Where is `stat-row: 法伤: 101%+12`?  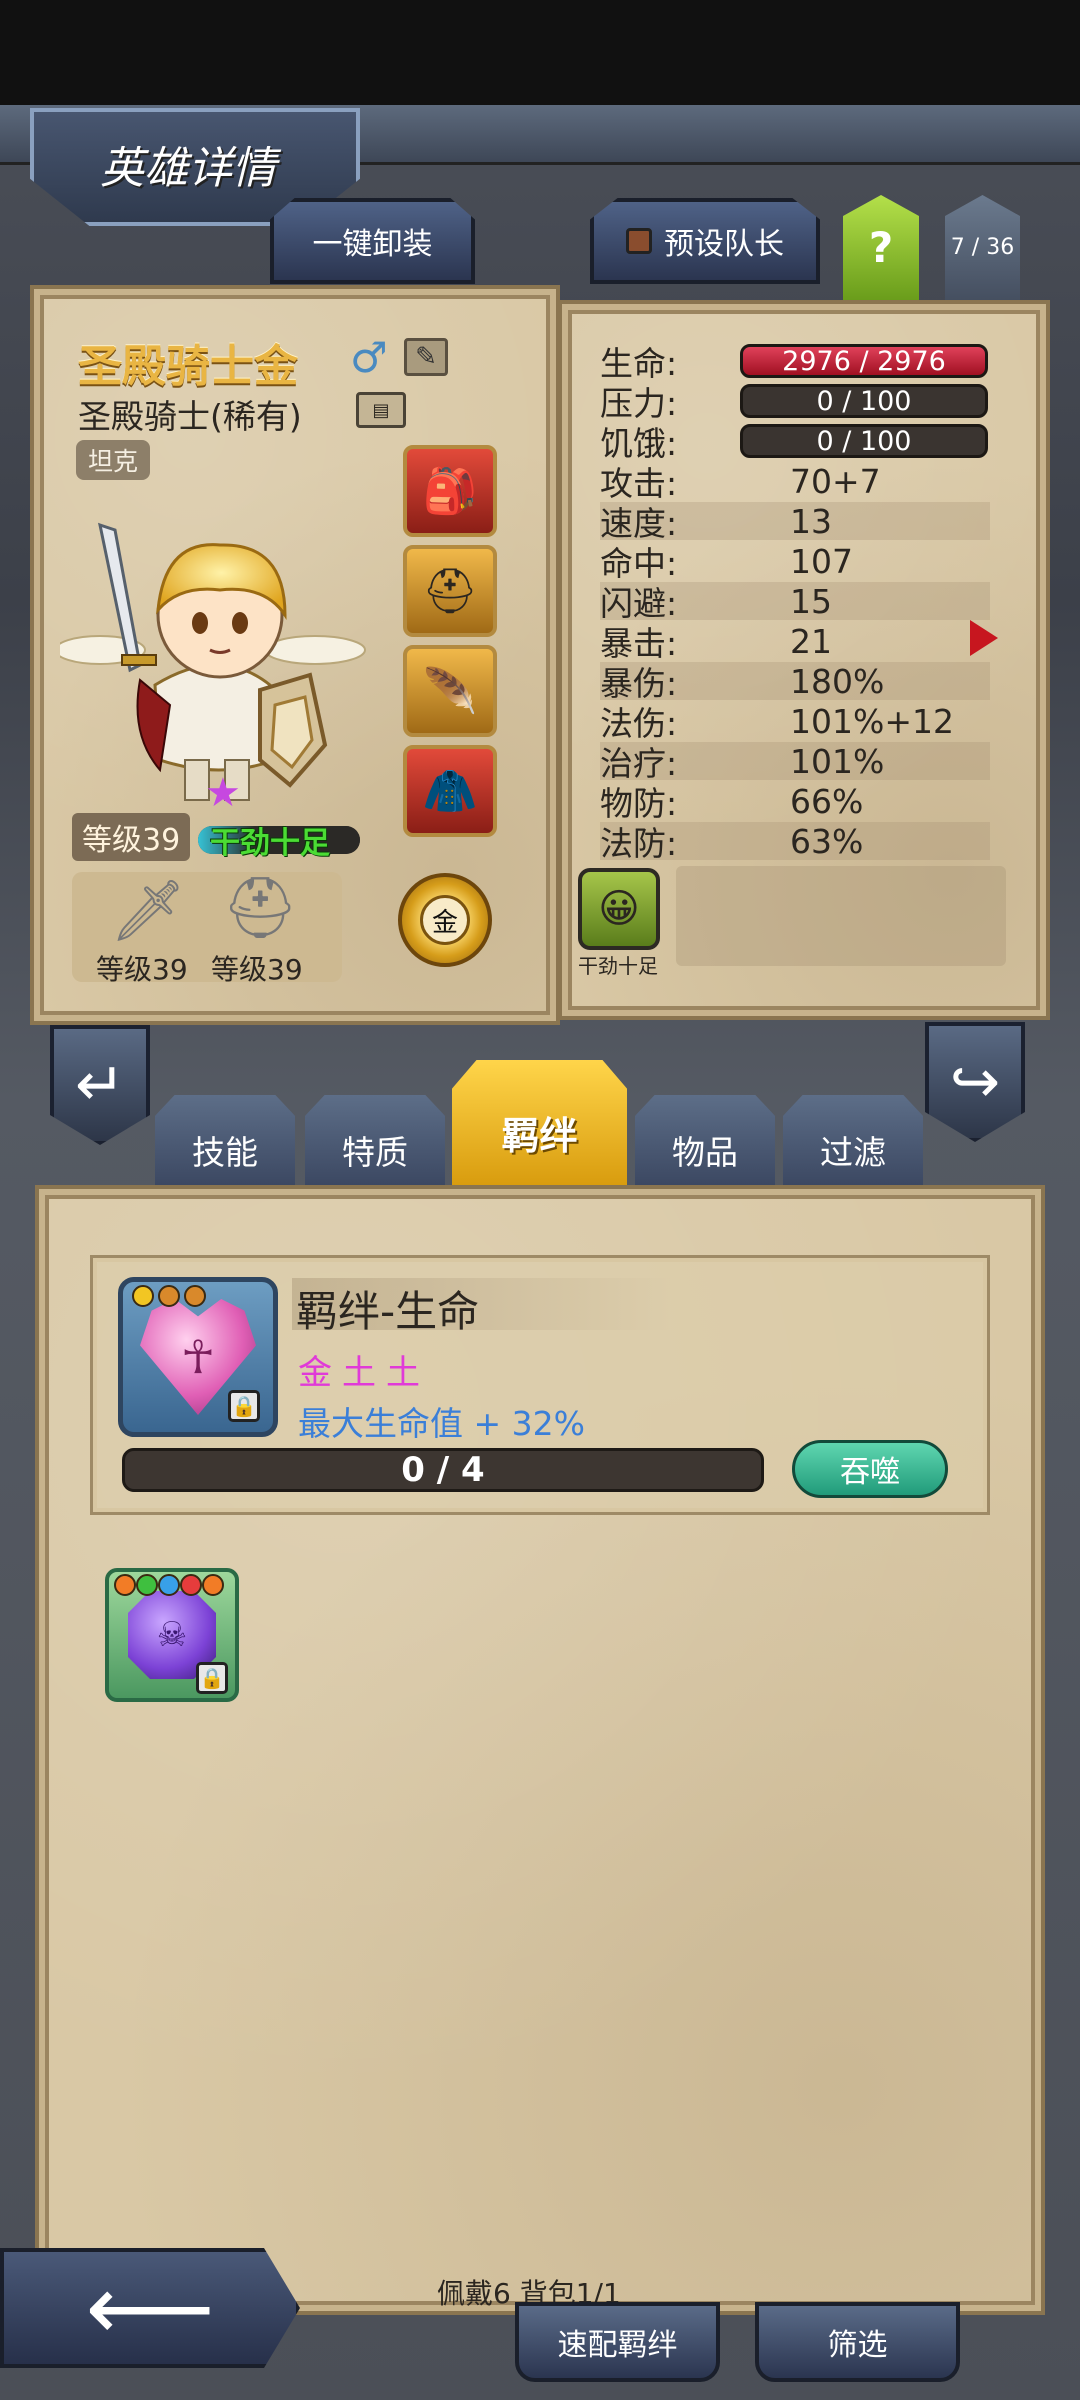 stat-row: 法伤: 101%+12 is located at coordinates (795, 722).